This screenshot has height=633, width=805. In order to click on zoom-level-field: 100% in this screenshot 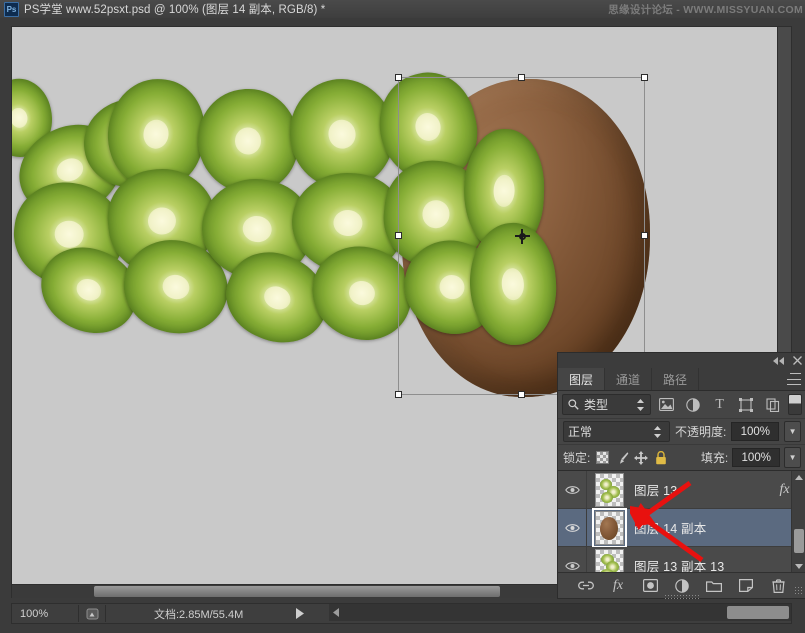, I will do `click(45, 613)`.